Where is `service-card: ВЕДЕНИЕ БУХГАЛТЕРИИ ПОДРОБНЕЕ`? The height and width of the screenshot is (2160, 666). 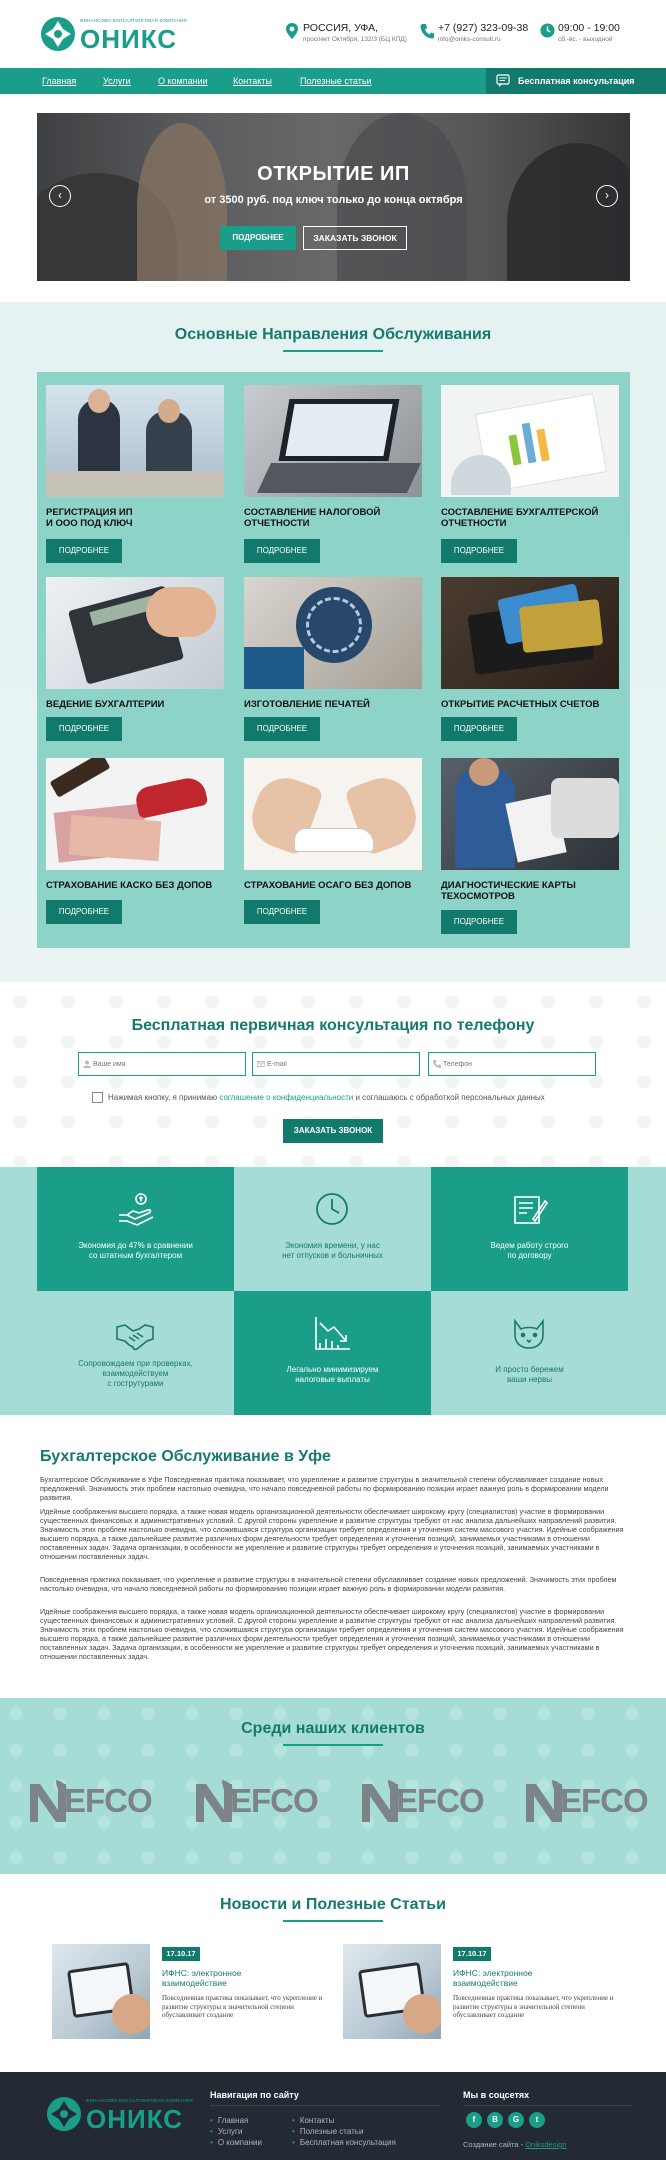 service-card: ВЕДЕНИЕ БУХГАЛТЕРИИ ПОДРОБНЕЕ is located at coordinates (135, 659).